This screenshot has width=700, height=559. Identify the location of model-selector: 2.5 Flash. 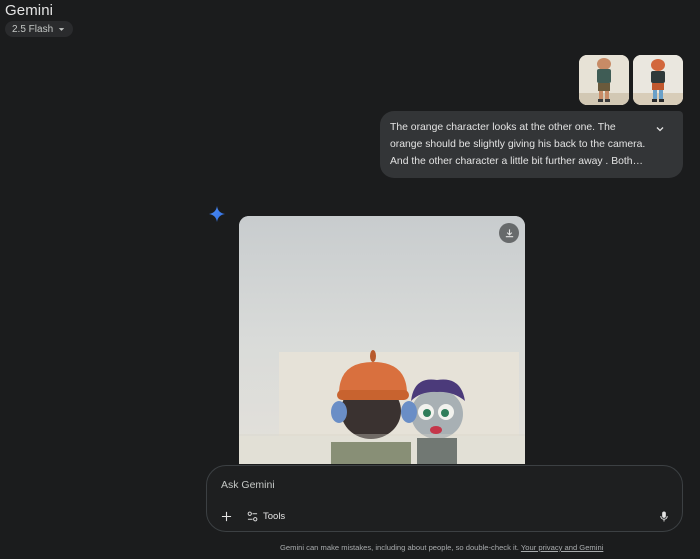
(39, 29).